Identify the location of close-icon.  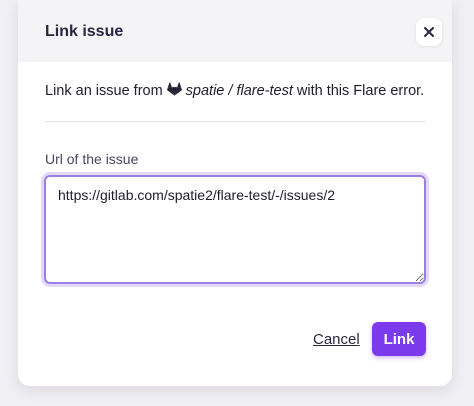
(429, 32).